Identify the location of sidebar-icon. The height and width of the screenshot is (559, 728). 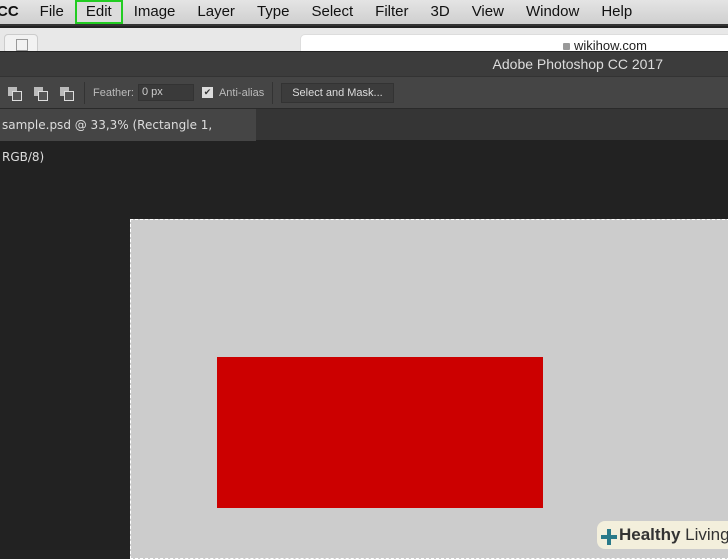
(22, 45).